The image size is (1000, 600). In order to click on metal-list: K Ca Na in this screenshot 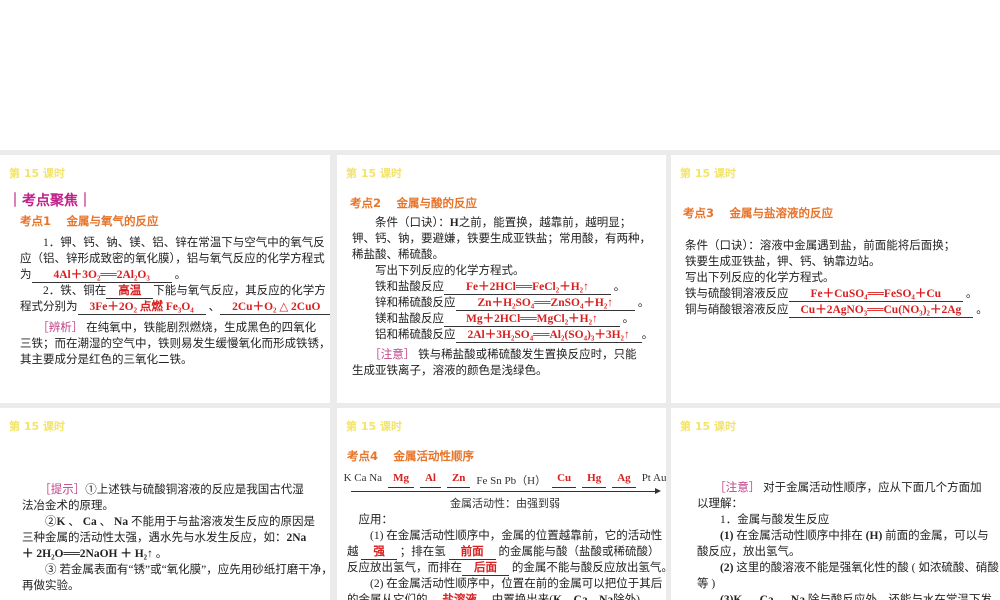, I will do `click(363, 478)`.